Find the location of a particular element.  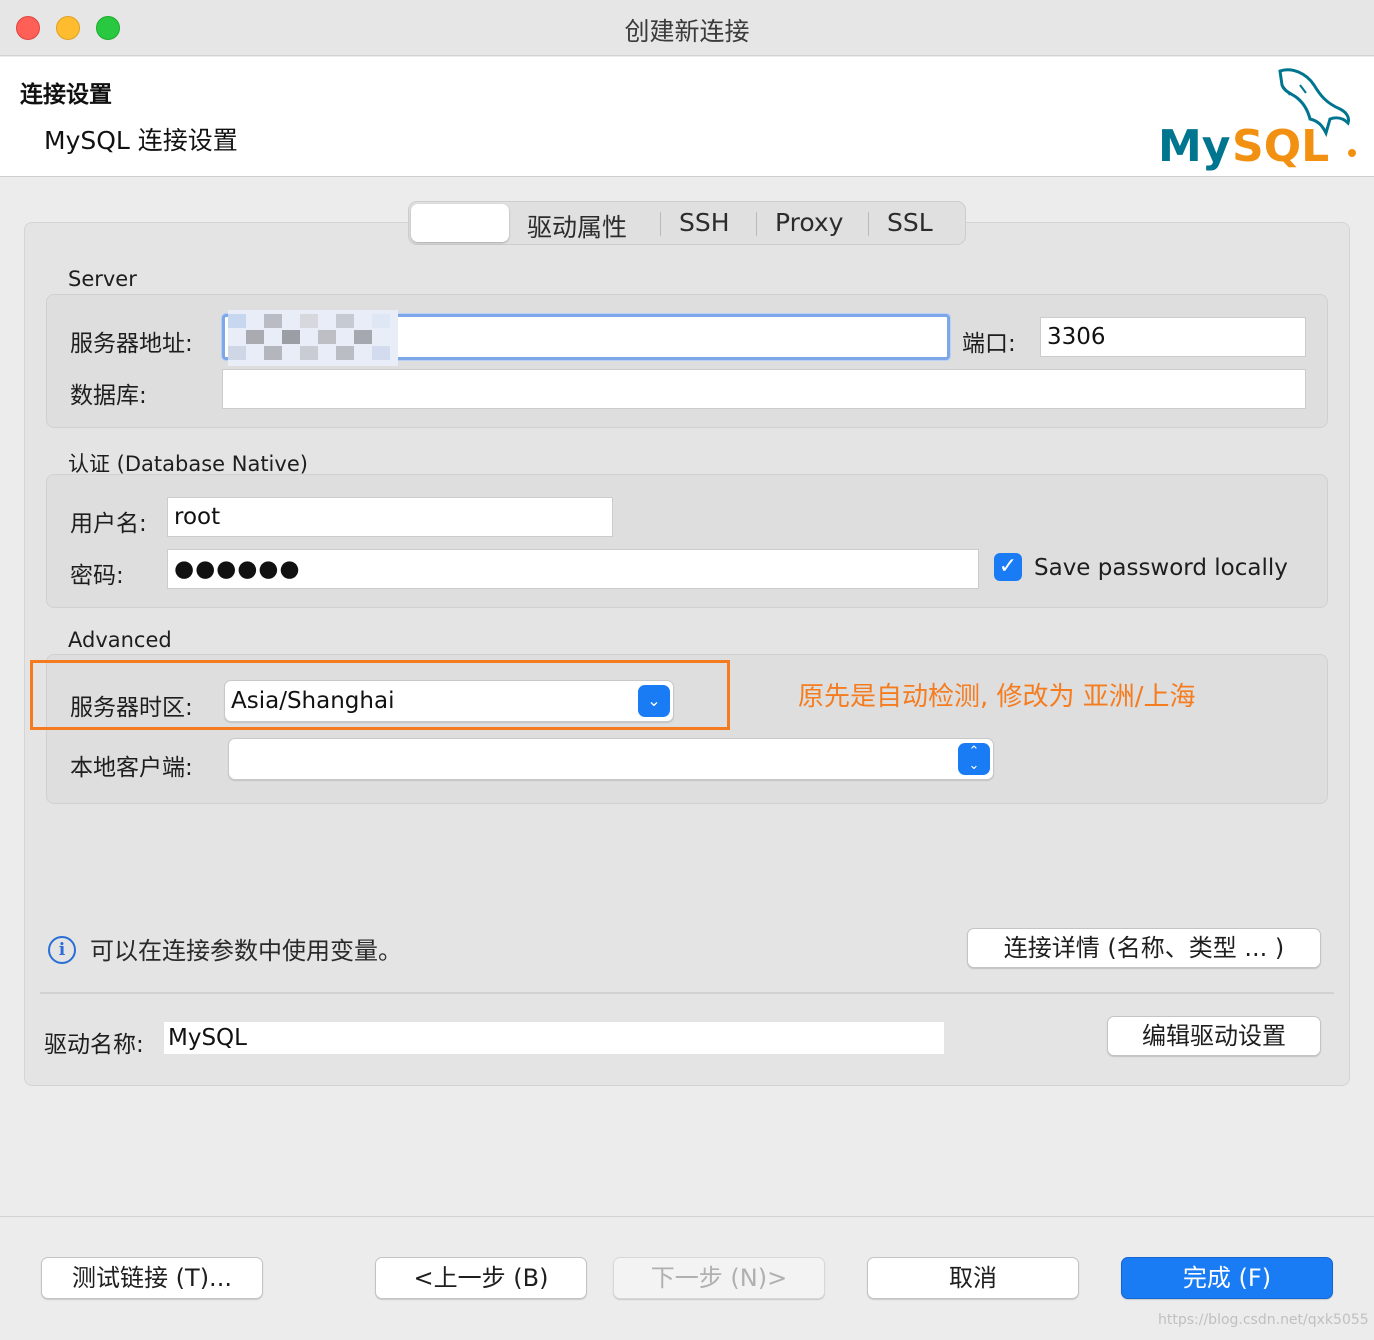

password-input: ●●●●●● is located at coordinates (573, 569).